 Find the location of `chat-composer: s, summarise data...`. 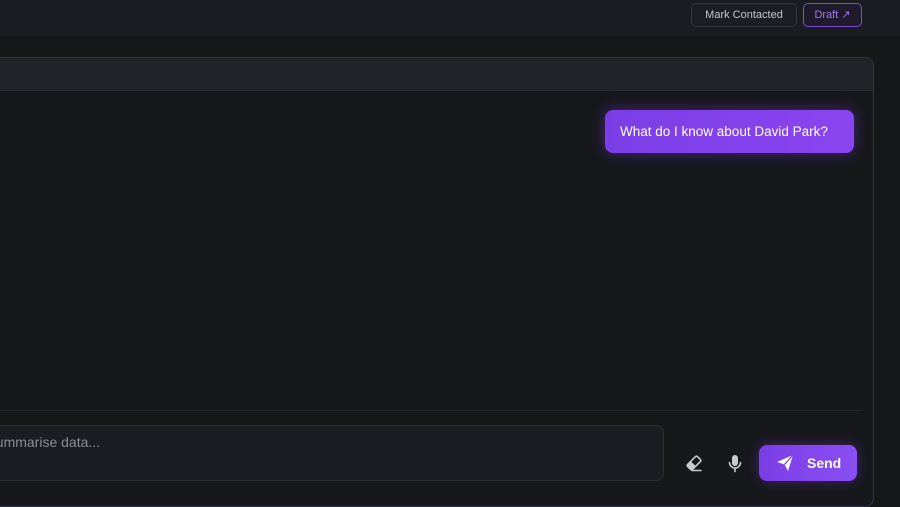

chat-composer: s, summarise data... is located at coordinates (332, 453).